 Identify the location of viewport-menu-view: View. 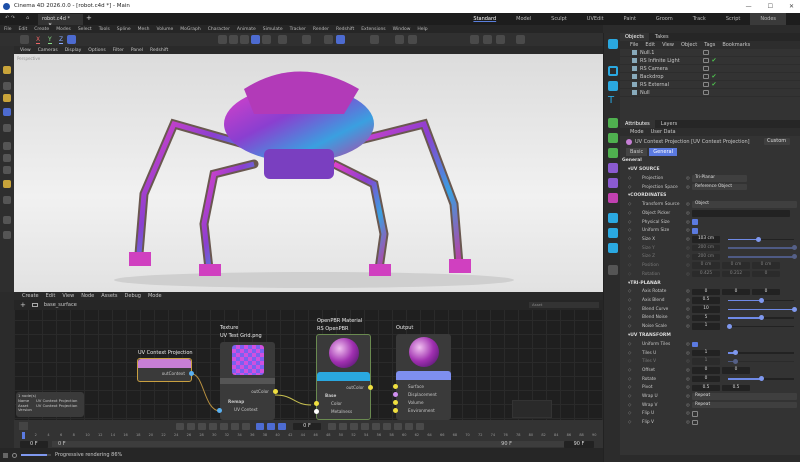
(25, 50).